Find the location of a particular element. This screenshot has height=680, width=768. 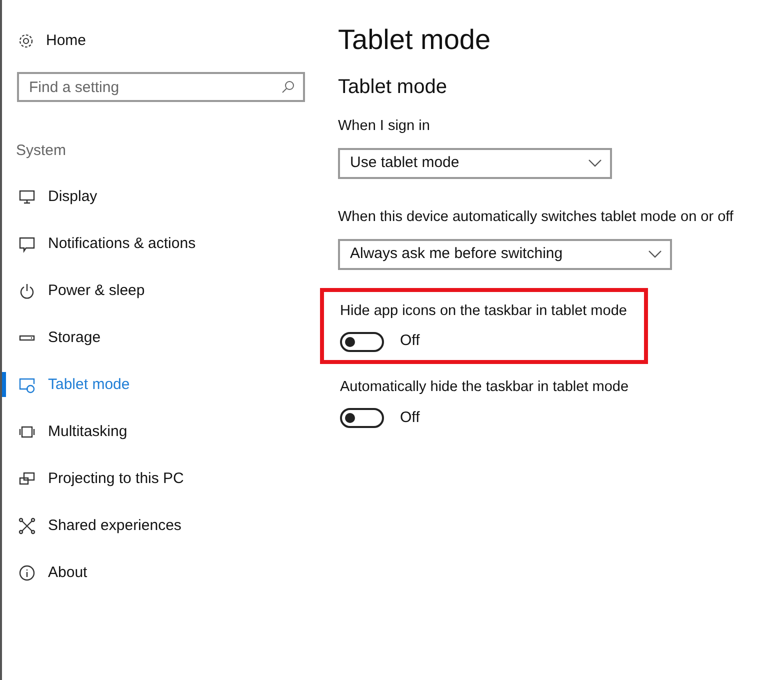

info-icon is located at coordinates (27, 573).